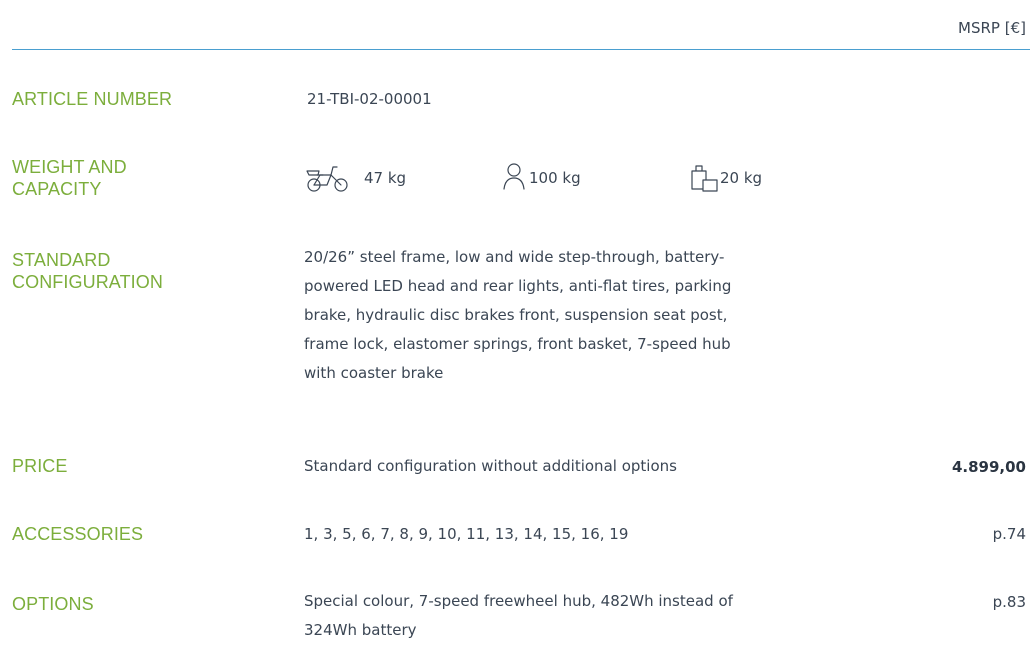 This screenshot has height=648, width=1030. What do you see at coordinates (78, 534) in the screenshot?
I see `accessories-label: ACCESSORIES` at bounding box center [78, 534].